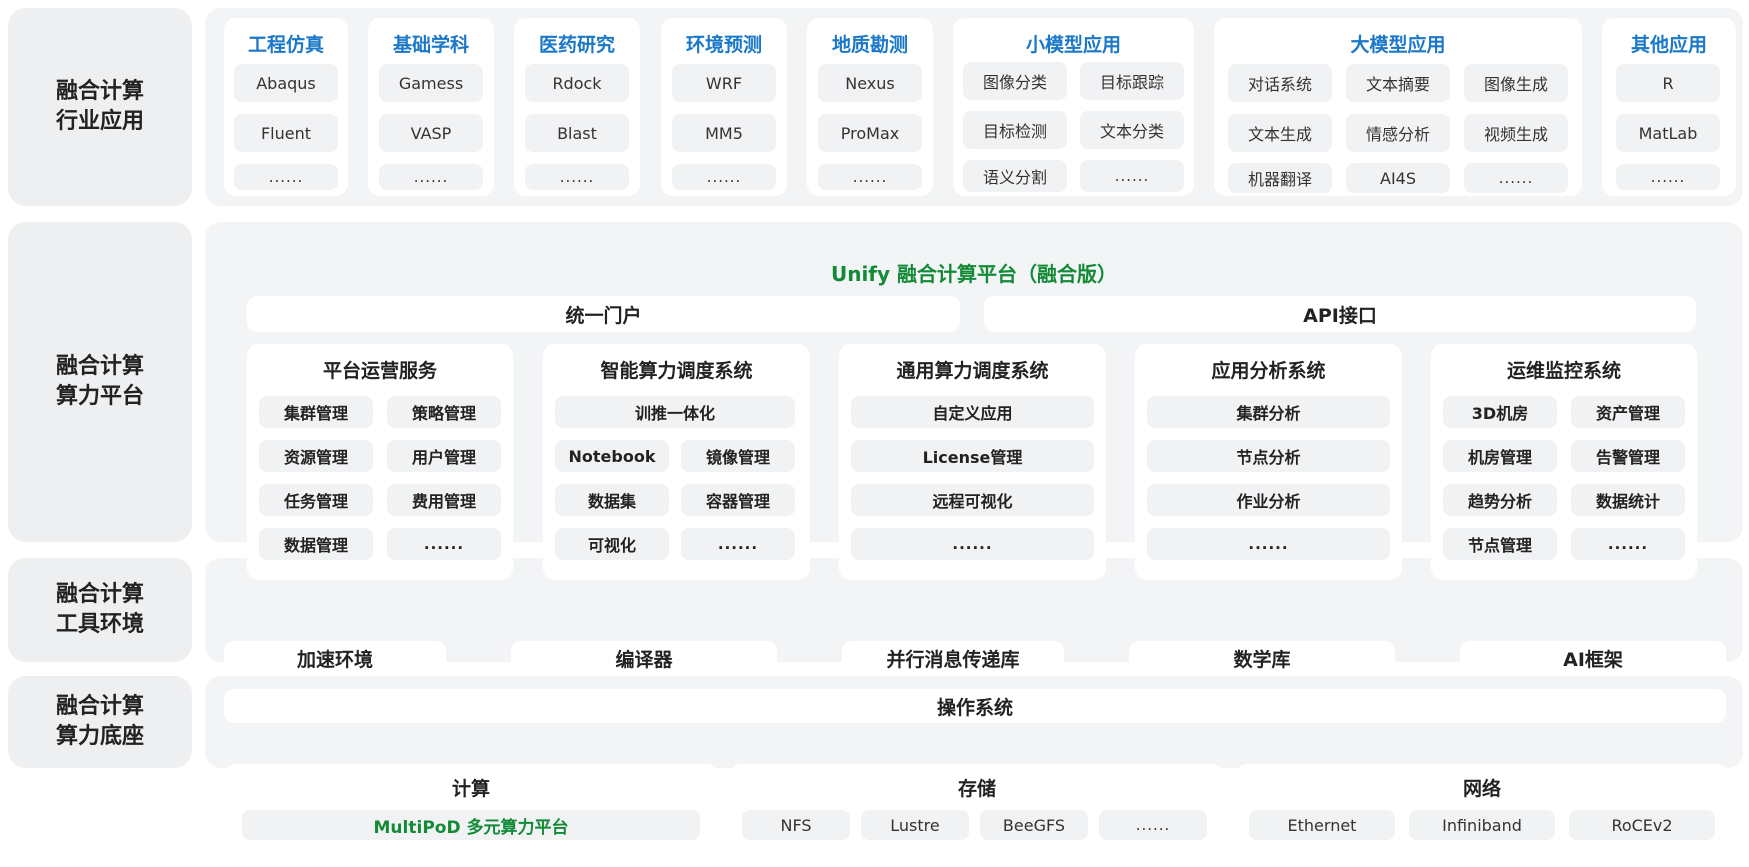 This screenshot has height=867, width=1749. I want to click on system-item: 数据管理, so click(316, 544).